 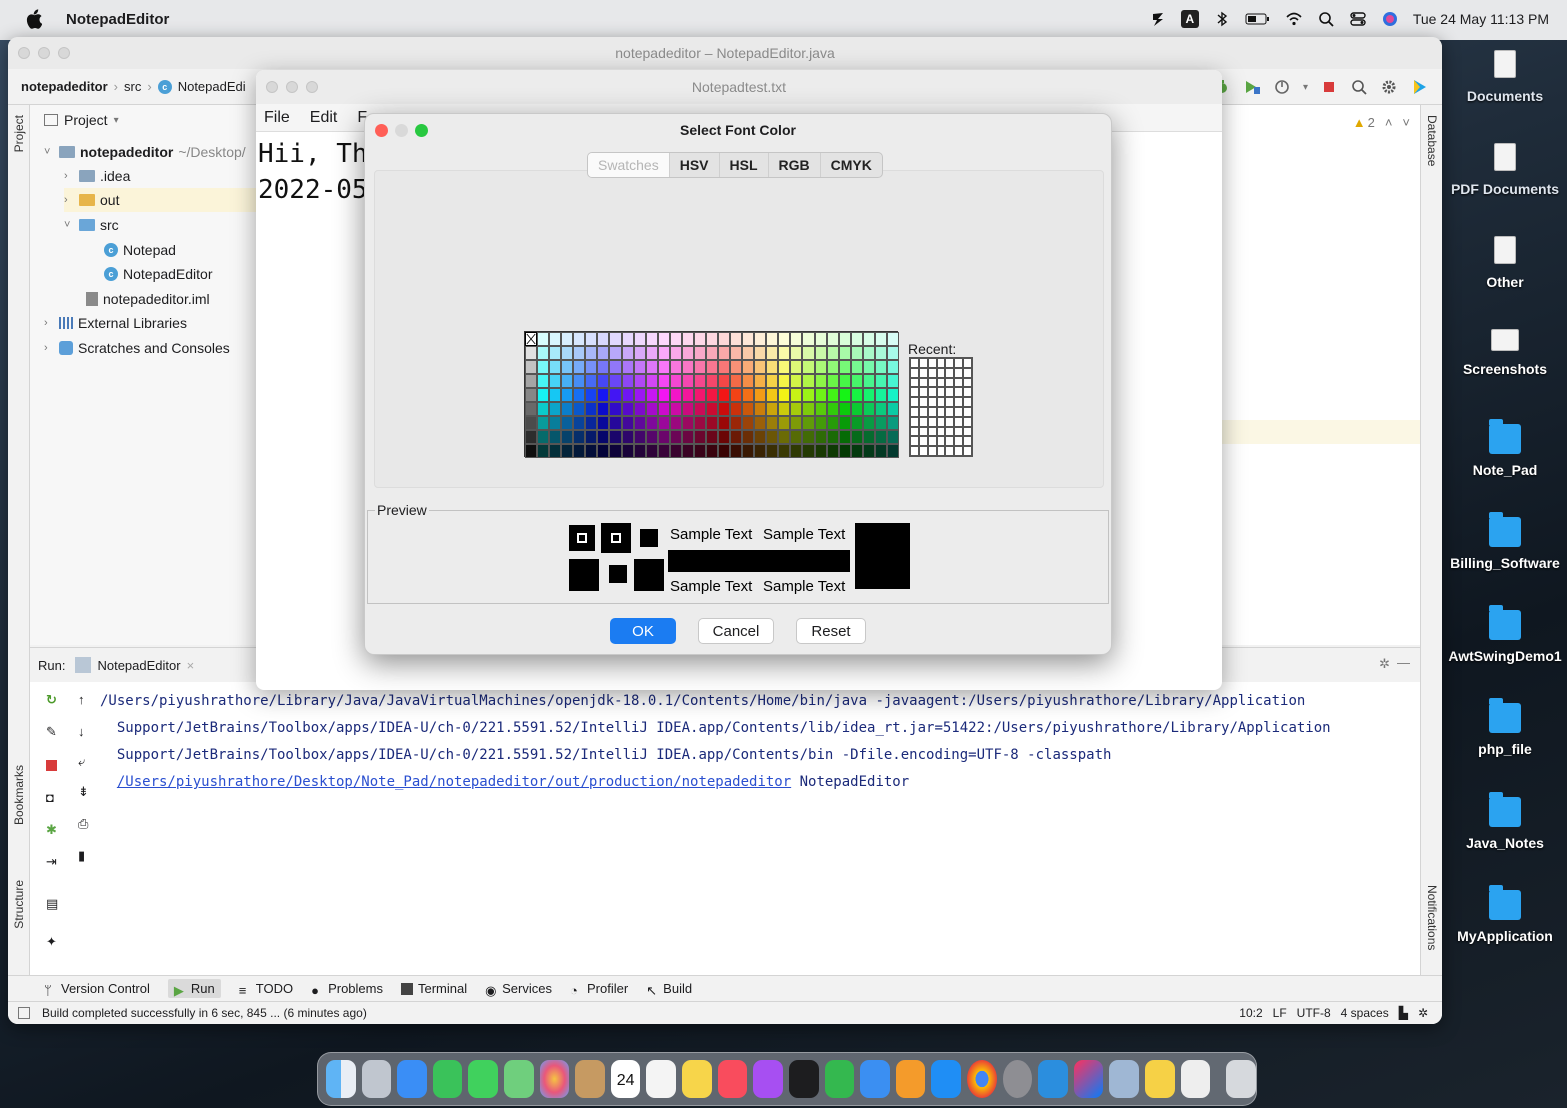 What do you see at coordinates (116, 120) in the screenshot?
I see `chevron-down-icon: ▾` at bounding box center [116, 120].